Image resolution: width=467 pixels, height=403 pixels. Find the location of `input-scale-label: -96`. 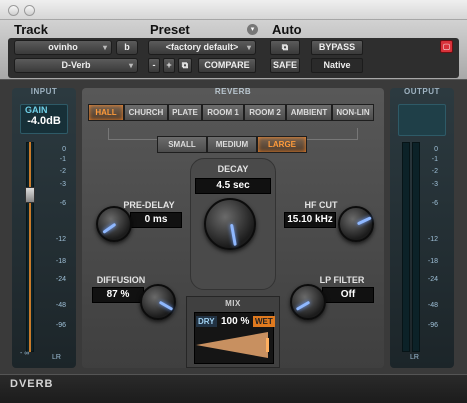

input-scale-label: -96 is located at coordinates (60, 325).